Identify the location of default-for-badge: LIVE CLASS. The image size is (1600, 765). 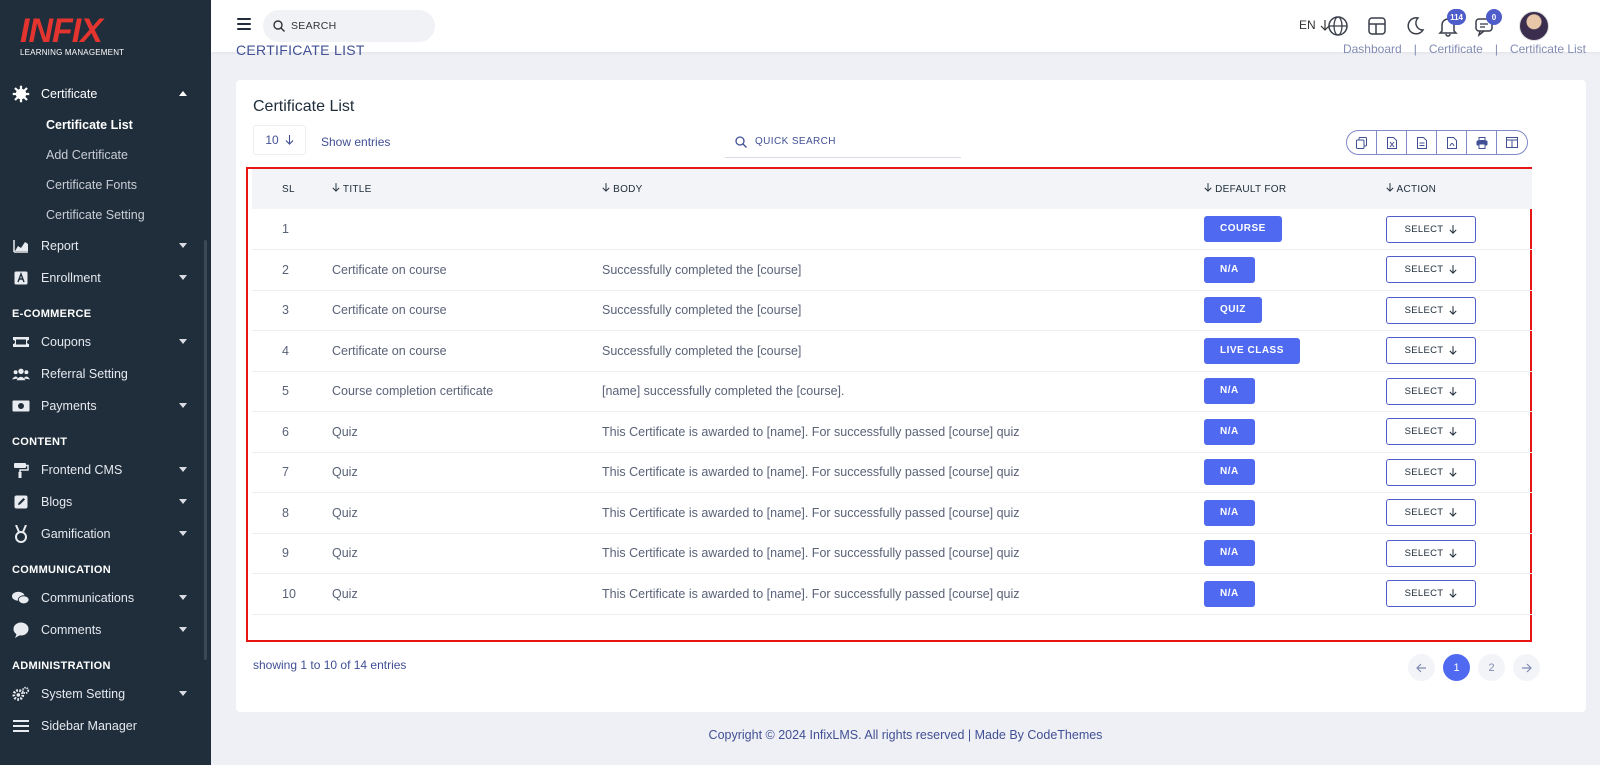
(1252, 350).